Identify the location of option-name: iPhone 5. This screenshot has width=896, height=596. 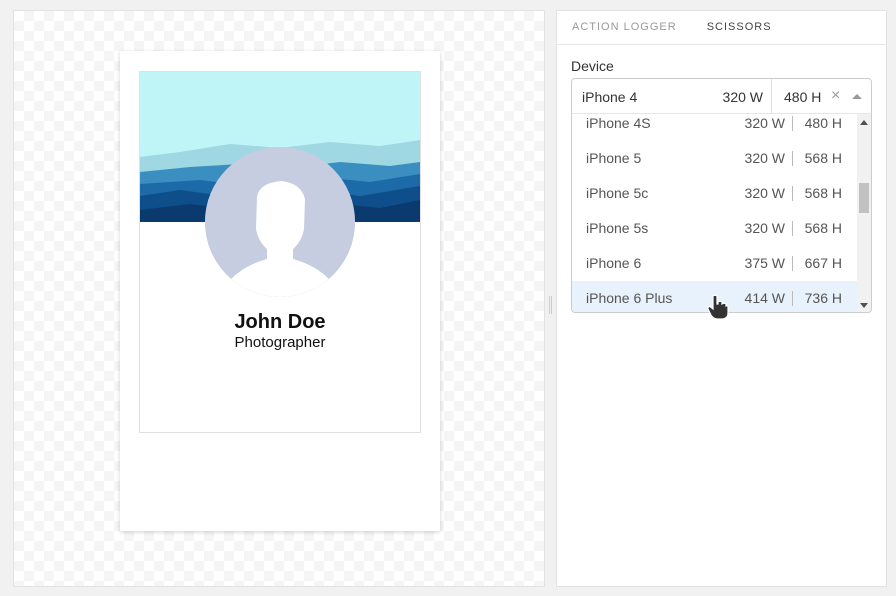
(614, 158).